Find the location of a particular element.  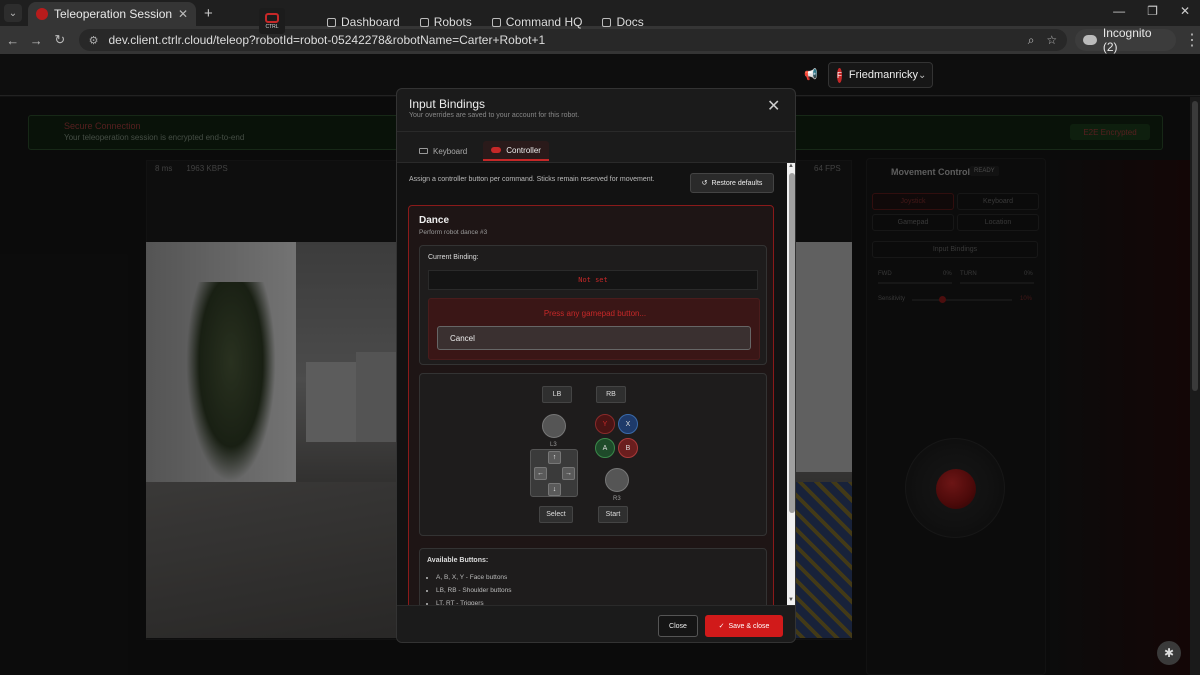

l3-label: L3 is located at coordinates (553, 445).